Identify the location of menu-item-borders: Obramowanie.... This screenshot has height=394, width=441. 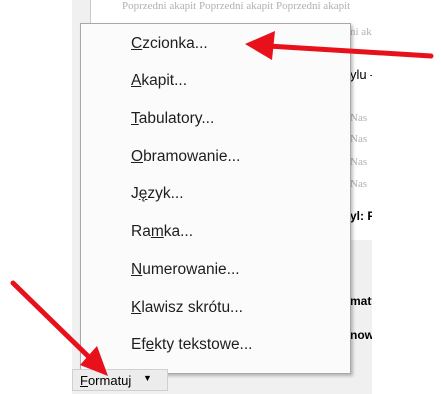
(185, 157).